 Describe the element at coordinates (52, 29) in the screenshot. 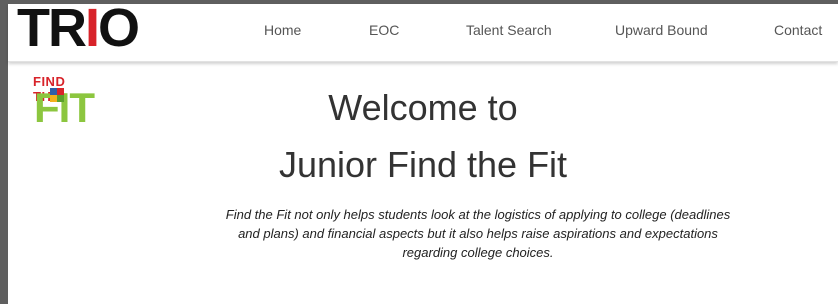

I see `logo-text-tr: TR` at that location.